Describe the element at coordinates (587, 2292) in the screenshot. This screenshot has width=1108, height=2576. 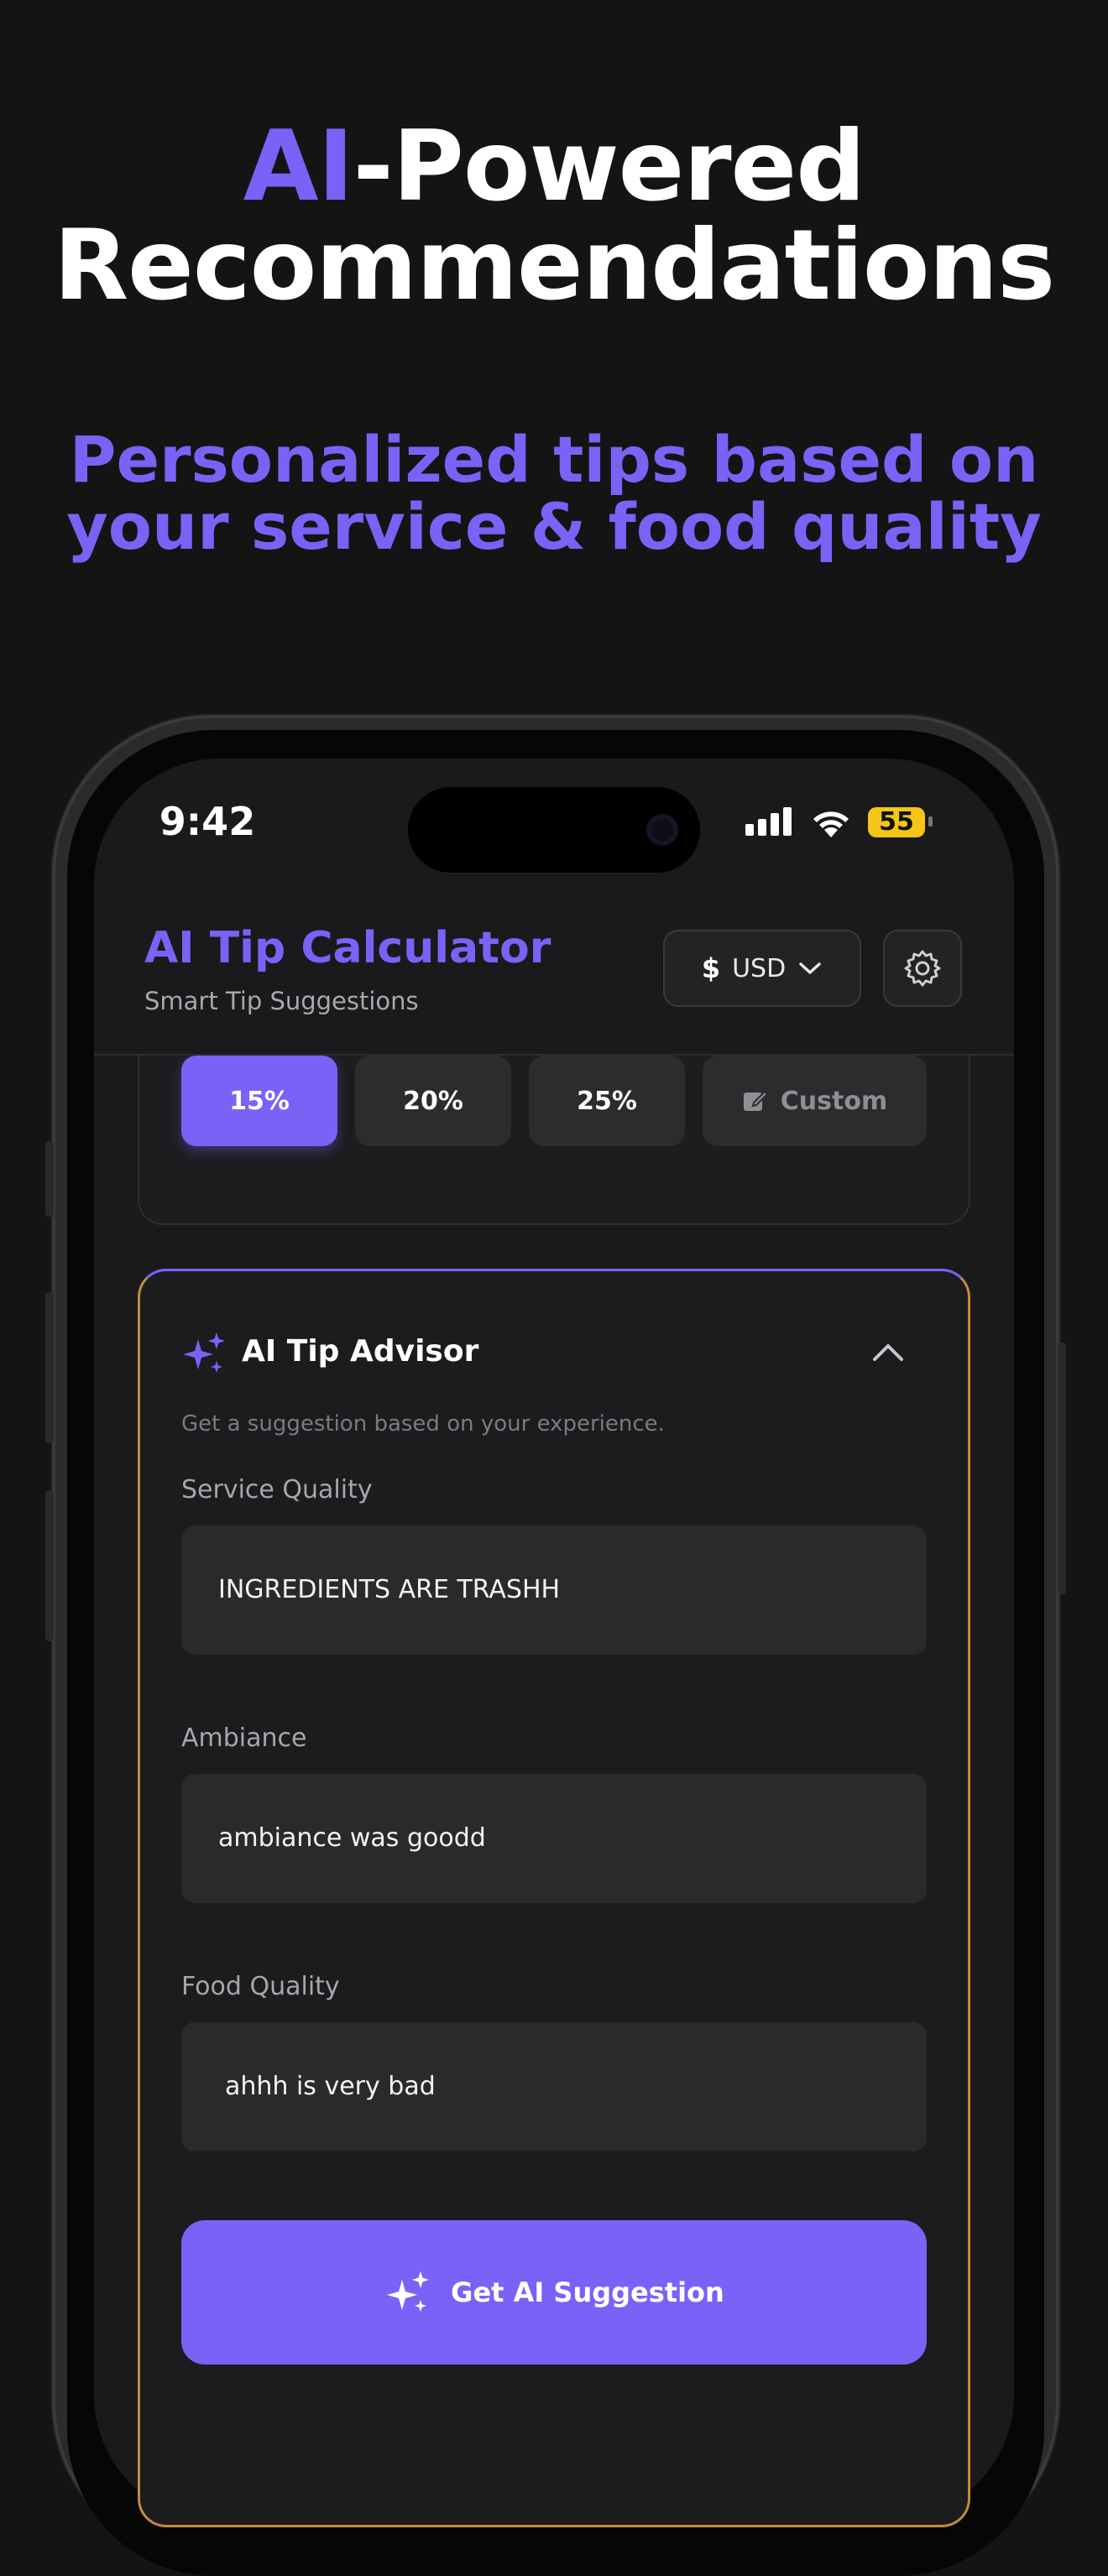
I see `get-ai-suggestion-label: Get AI Suggestion` at that location.